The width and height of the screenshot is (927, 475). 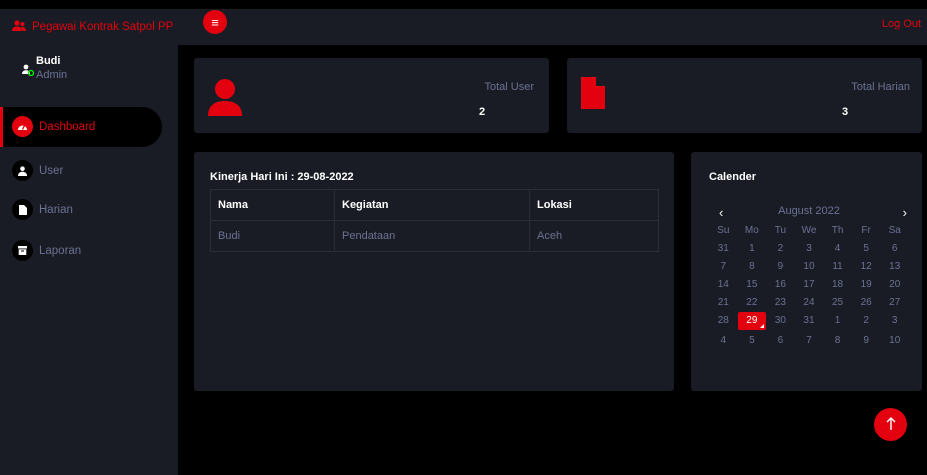 What do you see at coordinates (894, 303) in the screenshot?
I see `calendar-day: 27` at bounding box center [894, 303].